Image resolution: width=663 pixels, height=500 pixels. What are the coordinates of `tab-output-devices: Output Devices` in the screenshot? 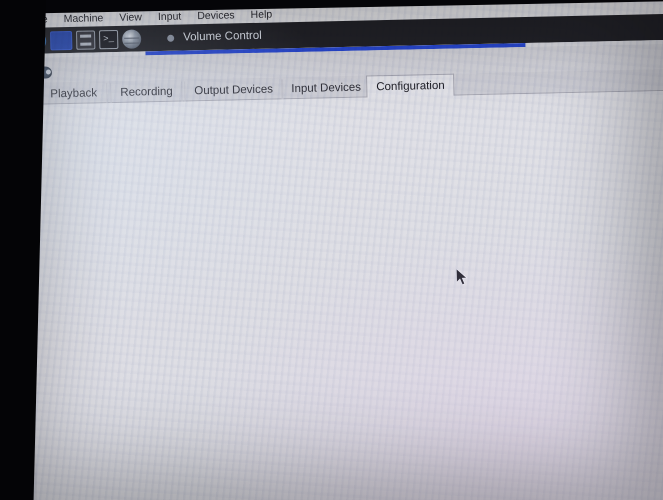 It's located at (234, 90).